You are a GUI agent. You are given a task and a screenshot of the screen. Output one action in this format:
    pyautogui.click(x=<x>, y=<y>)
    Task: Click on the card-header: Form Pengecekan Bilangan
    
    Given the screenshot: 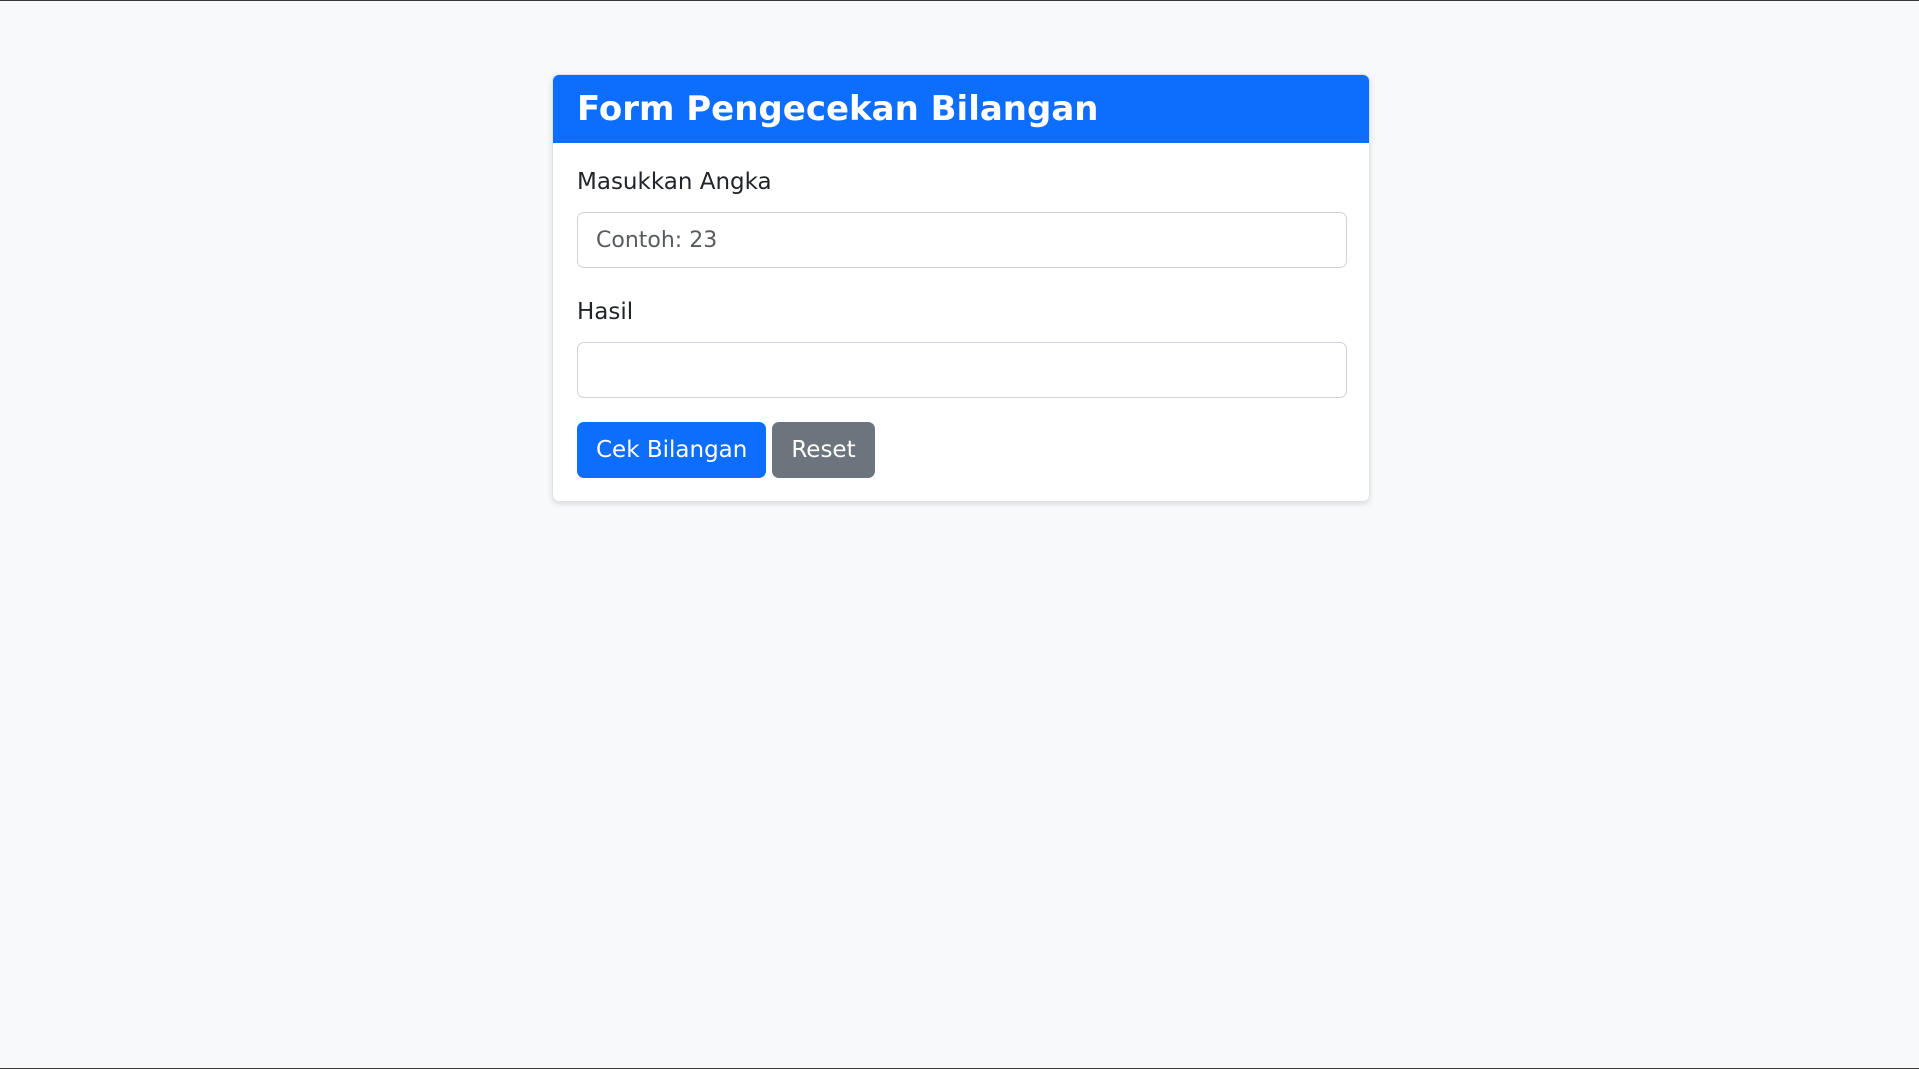 What is the action you would take?
    pyautogui.click(x=961, y=109)
    